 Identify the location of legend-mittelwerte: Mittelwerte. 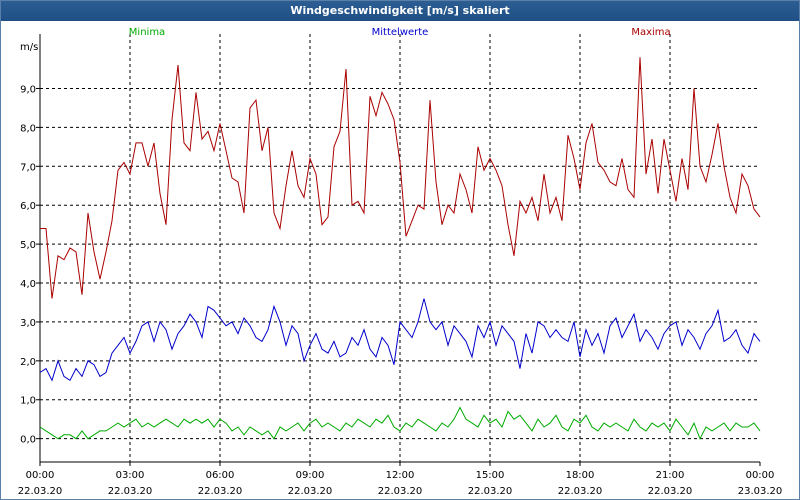
(400, 32).